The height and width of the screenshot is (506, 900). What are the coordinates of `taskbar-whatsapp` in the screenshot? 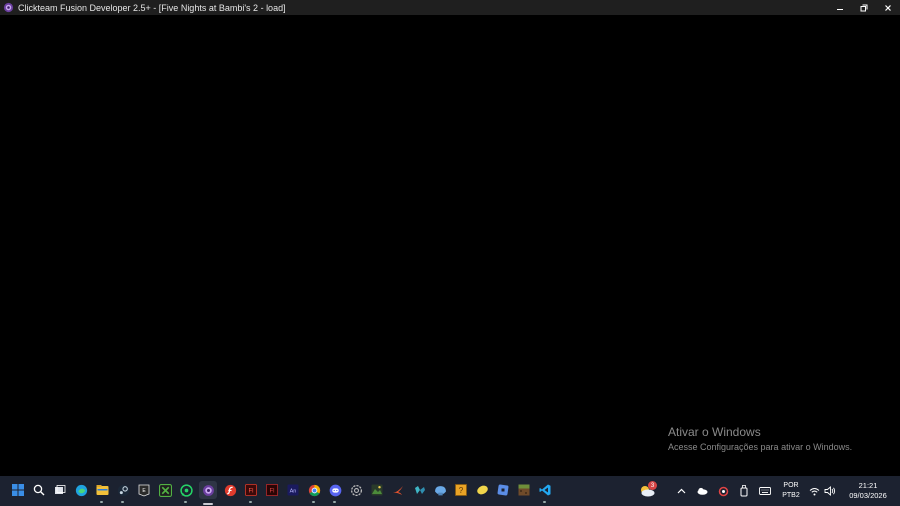 It's located at (186, 492).